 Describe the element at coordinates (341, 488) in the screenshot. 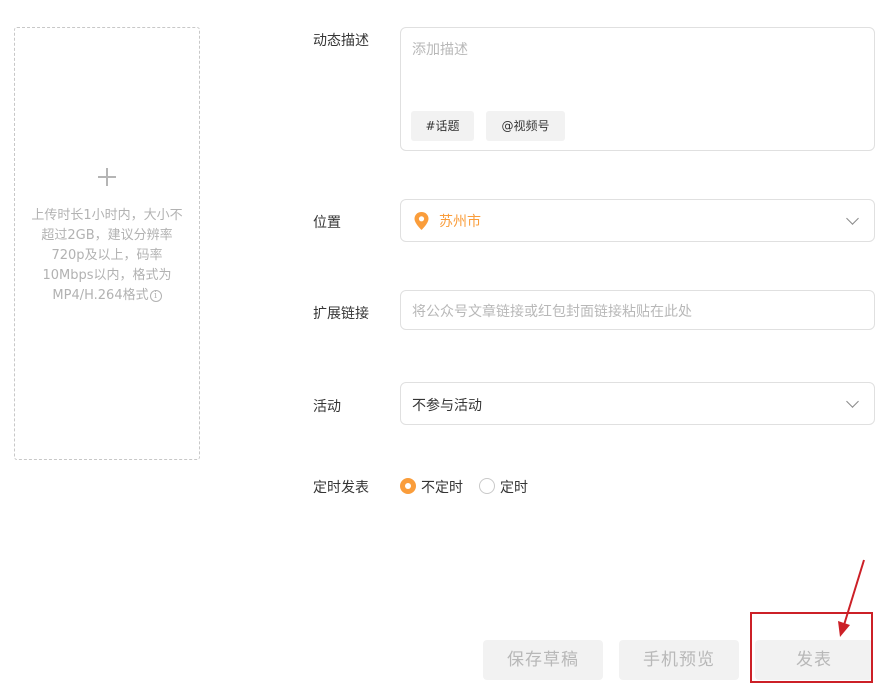

I see `schedule-label: 定时发表` at that location.